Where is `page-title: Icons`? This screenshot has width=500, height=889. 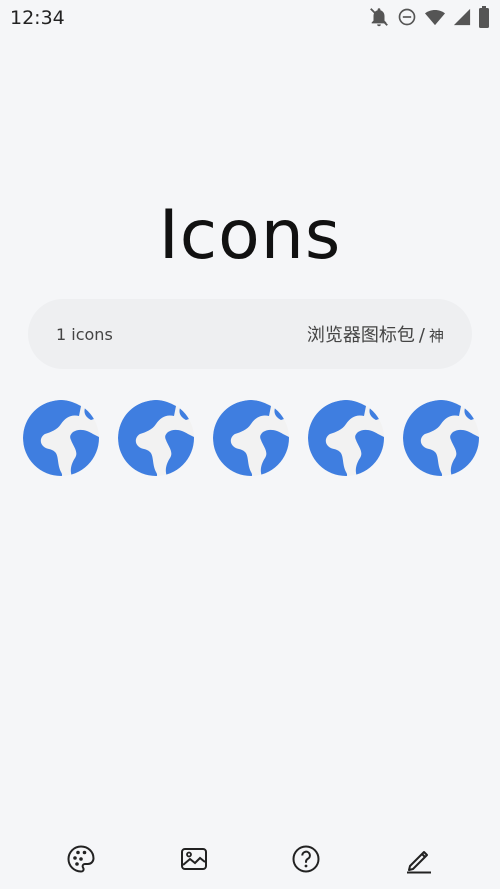 page-title: Icons is located at coordinates (250, 235).